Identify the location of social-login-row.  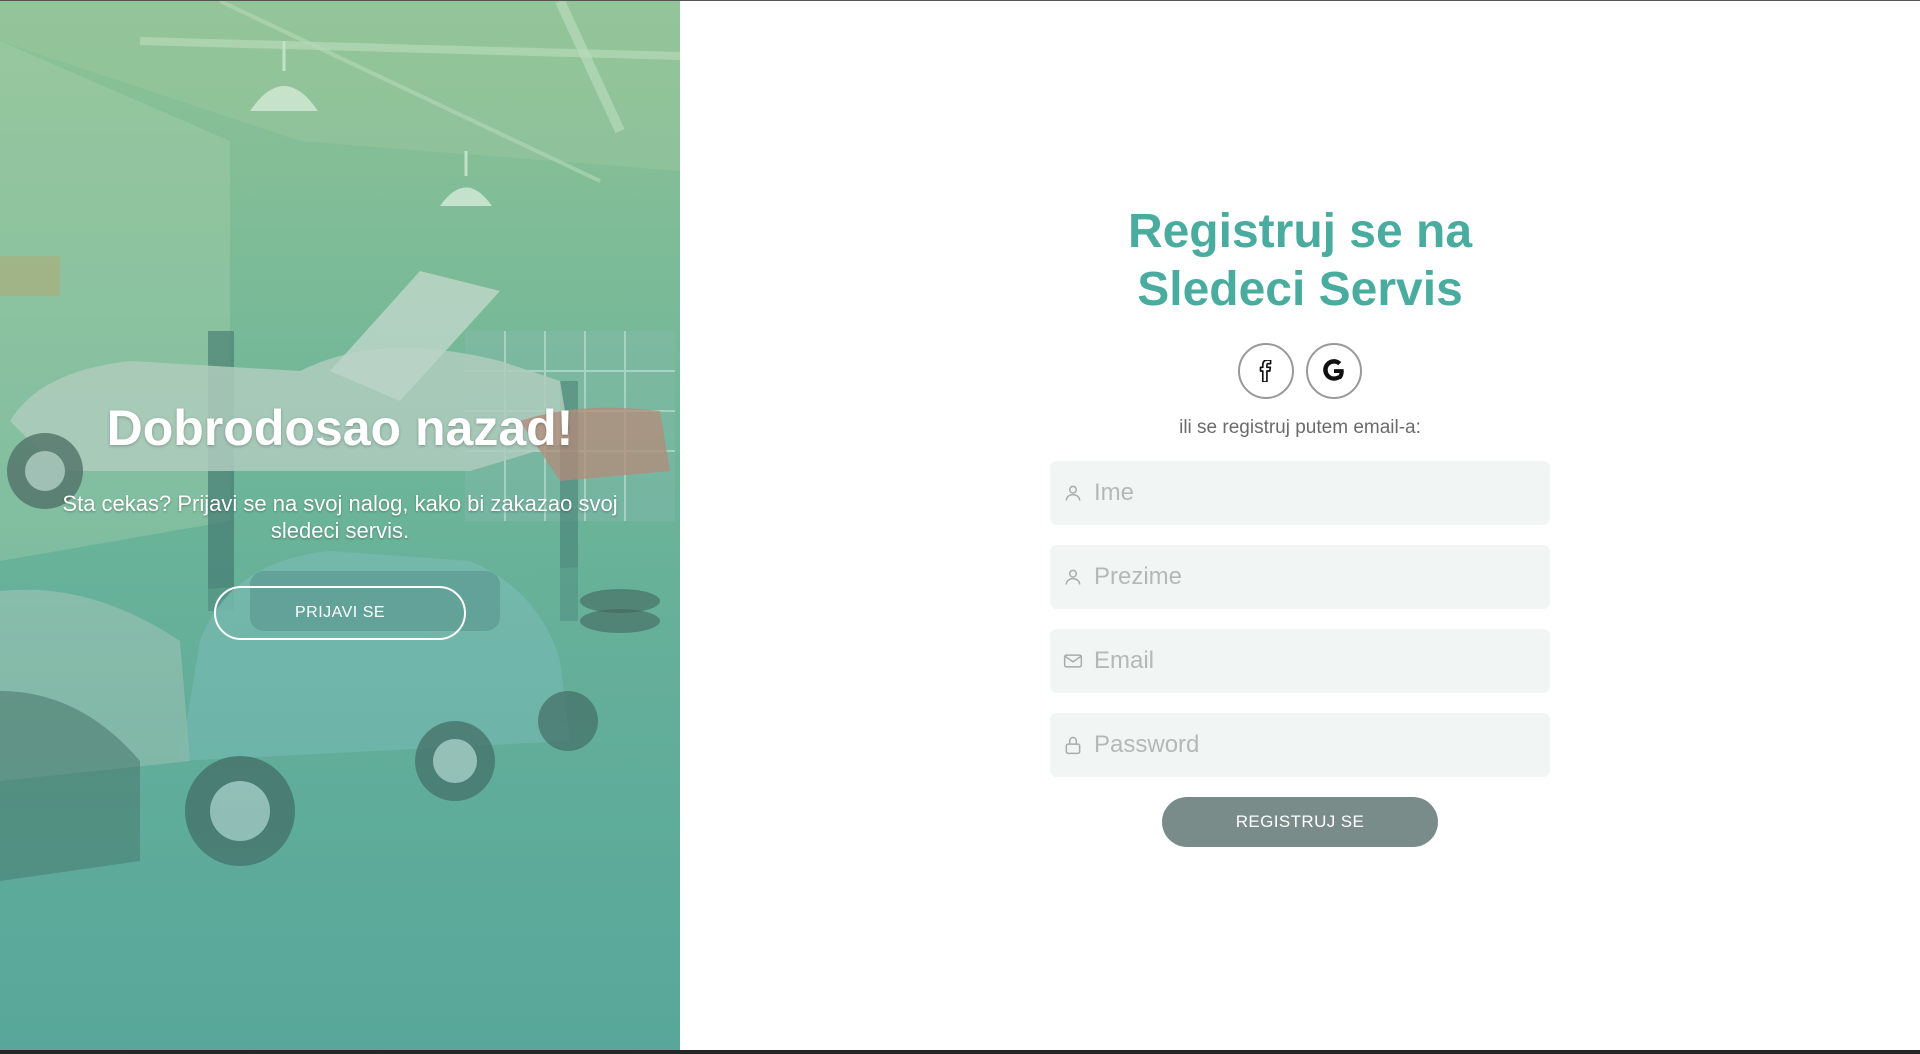
(1300, 371).